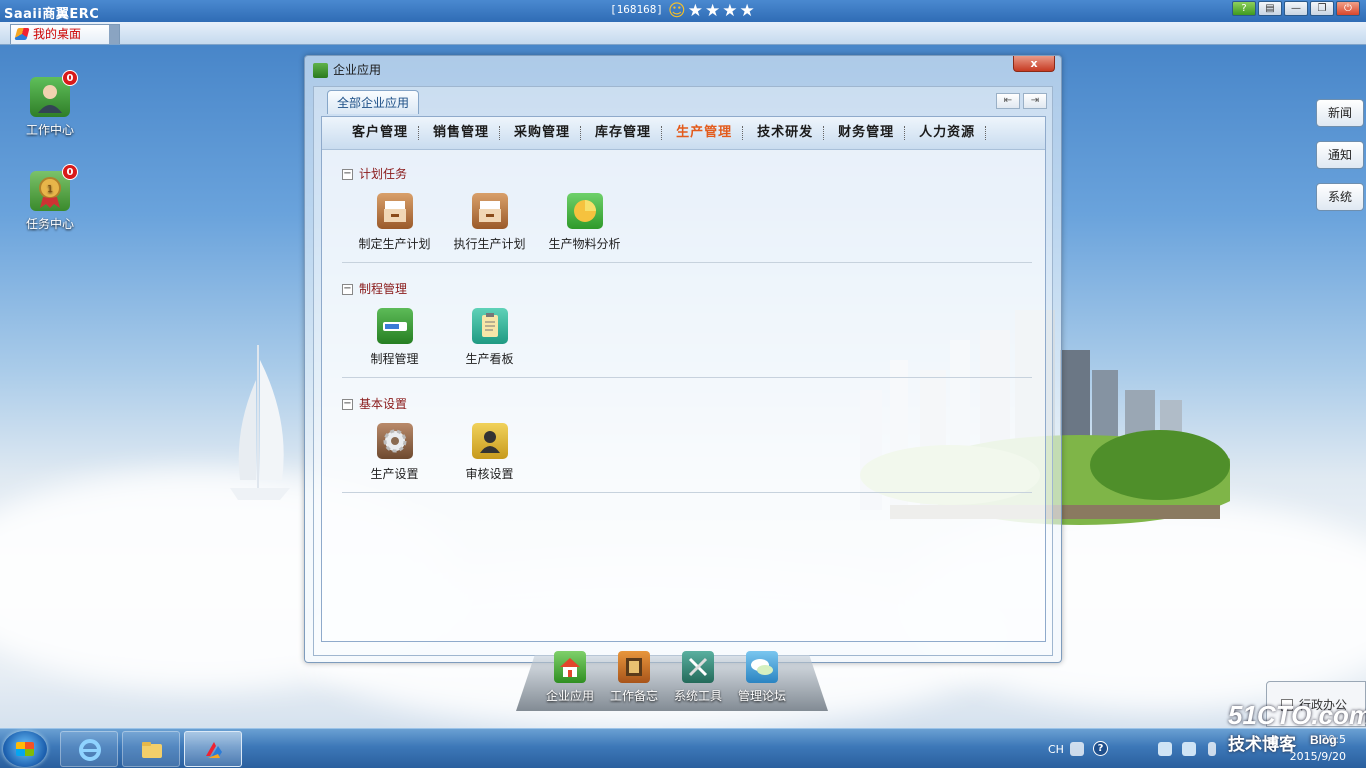 This screenshot has height=768, width=1366. I want to click on tab-all-enterprise-apps: 全部企业应用, so click(373, 102).